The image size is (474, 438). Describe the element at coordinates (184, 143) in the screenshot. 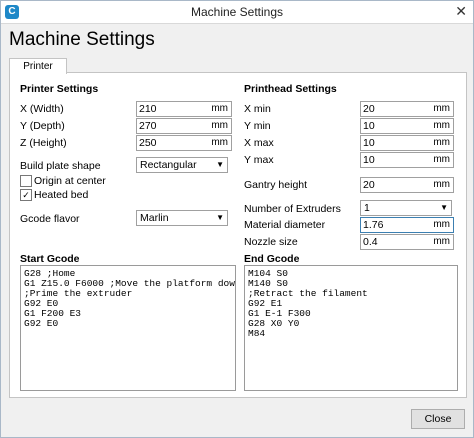

I see `z-height-input: 250 mm` at that location.